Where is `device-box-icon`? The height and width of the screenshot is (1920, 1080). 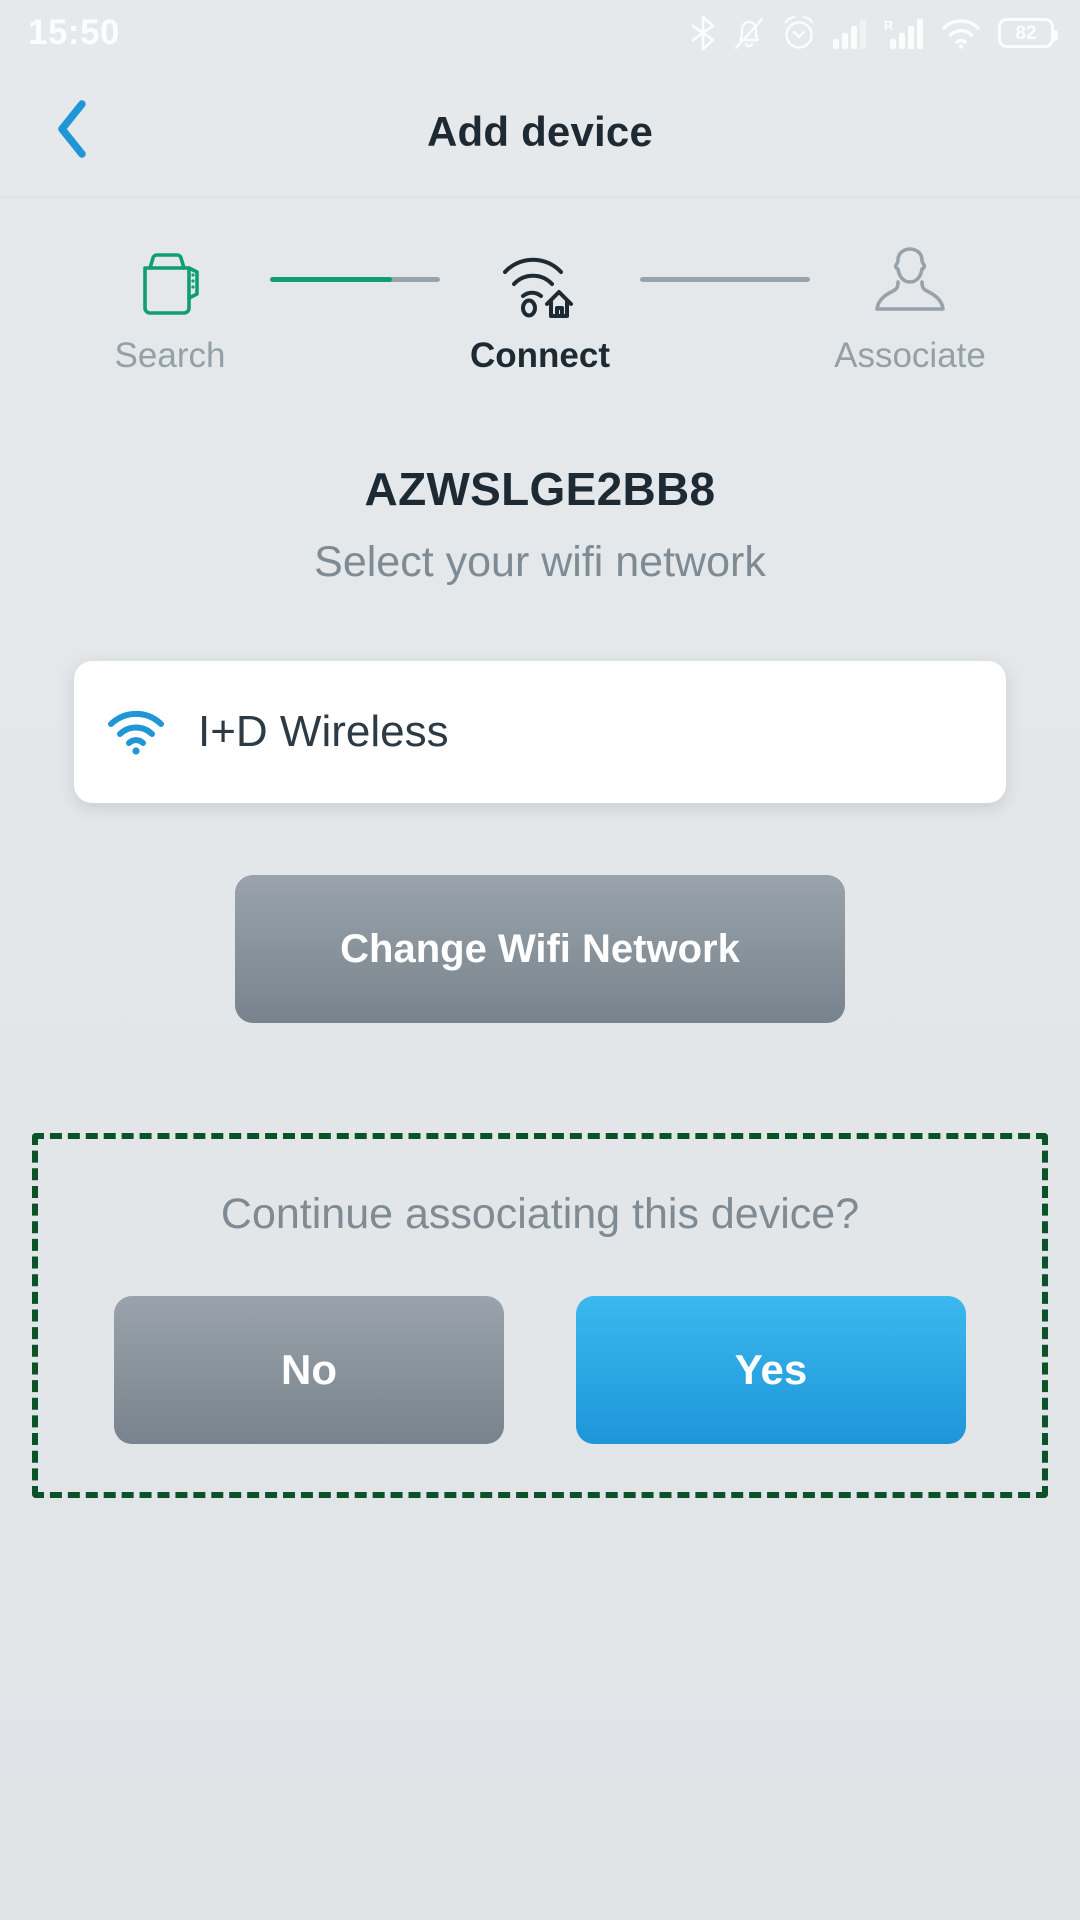
device-box-icon is located at coordinates (170, 279).